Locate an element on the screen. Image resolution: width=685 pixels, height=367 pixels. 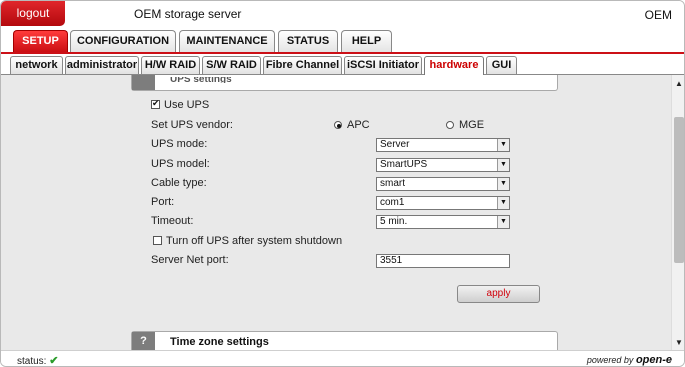
brand-label: OEM is located at coordinates (658, 15).